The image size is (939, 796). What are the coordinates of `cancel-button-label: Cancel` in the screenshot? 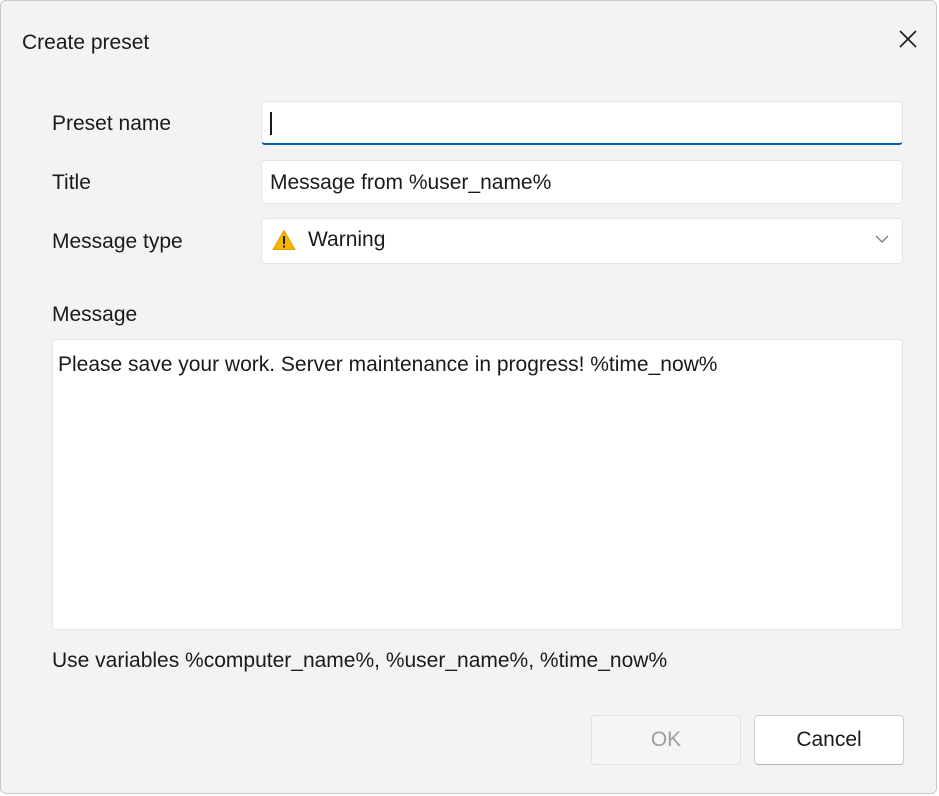 It's located at (829, 739).